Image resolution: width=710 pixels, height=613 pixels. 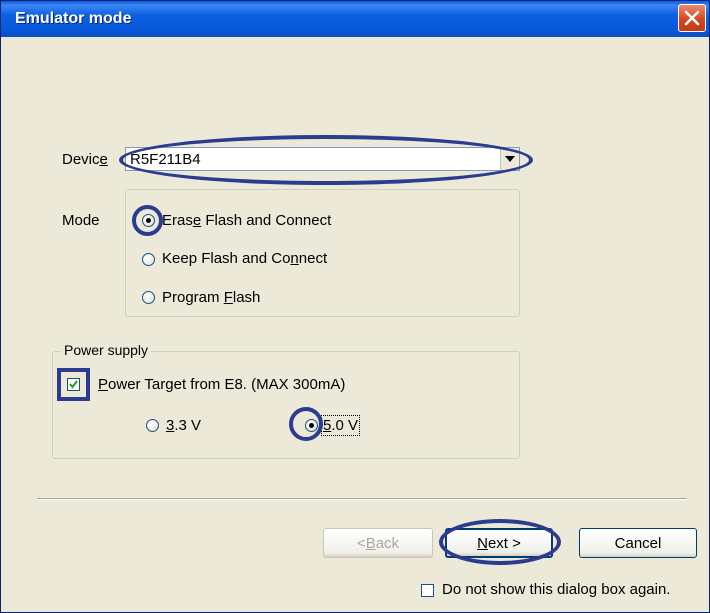 I want to click on close-icon, so click(x=692, y=18).